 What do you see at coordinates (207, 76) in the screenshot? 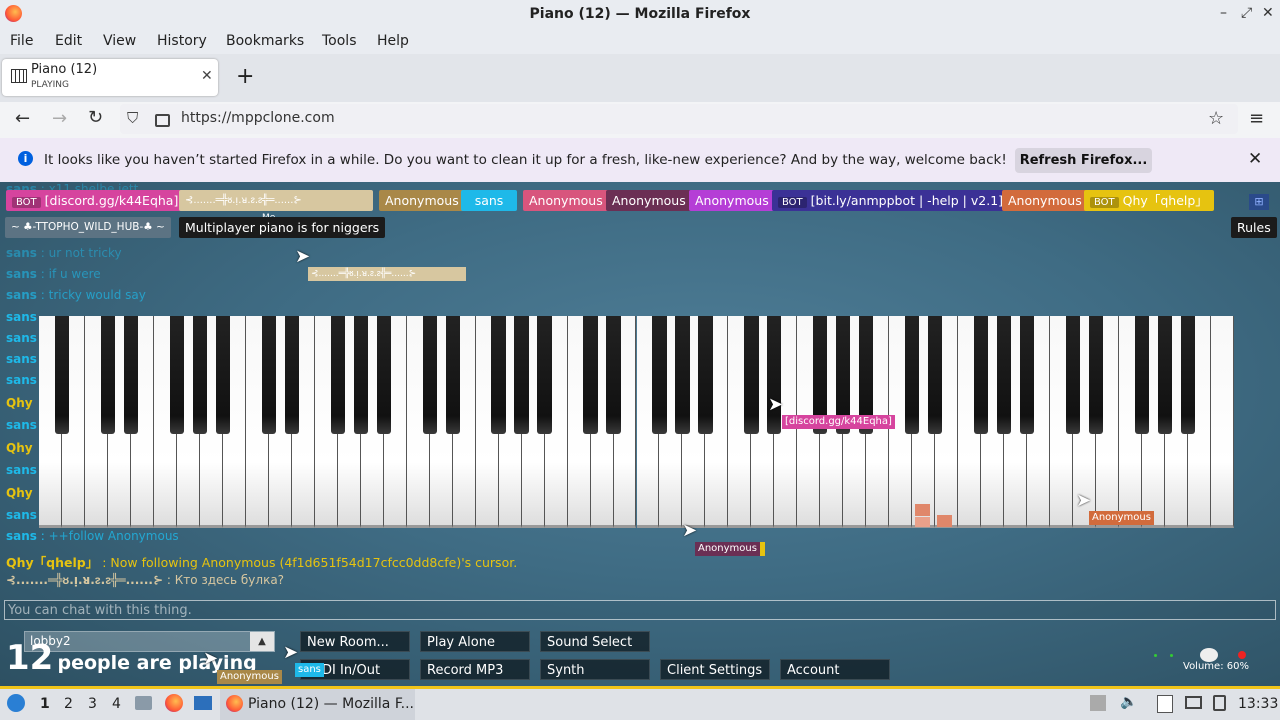
I see `close-tab-icon: ✕` at bounding box center [207, 76].